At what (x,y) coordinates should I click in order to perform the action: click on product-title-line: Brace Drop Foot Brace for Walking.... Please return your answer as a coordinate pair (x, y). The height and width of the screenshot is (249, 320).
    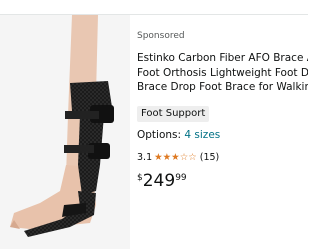
    Looking at the image, I should click on (222, 87).